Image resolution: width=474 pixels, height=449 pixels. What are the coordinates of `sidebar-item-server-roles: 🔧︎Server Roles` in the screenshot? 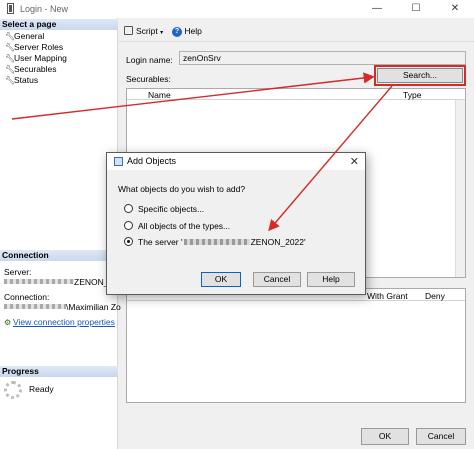 It's located at (34, 47).